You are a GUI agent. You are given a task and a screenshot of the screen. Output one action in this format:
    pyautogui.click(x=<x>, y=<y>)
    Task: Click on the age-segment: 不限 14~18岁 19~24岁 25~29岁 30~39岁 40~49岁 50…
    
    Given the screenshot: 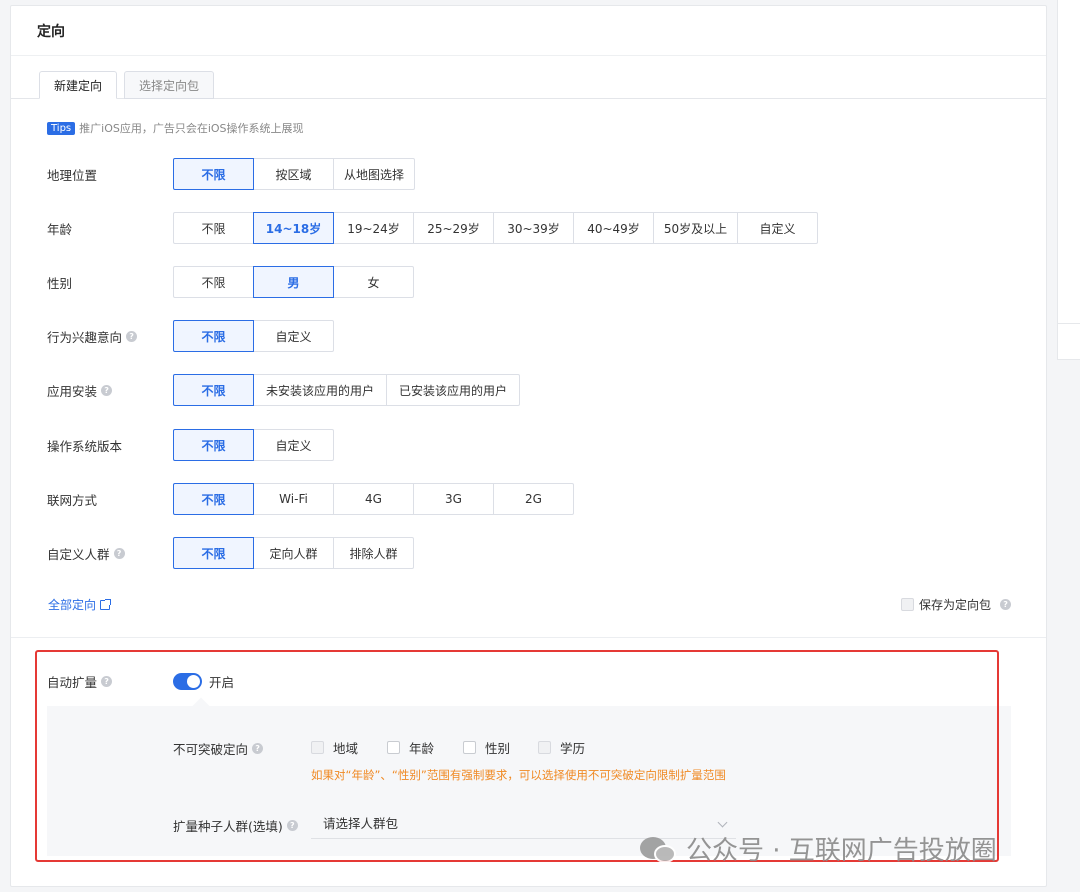 What is the action you would take?
    pyautogui.click(x=495, y=228)
    